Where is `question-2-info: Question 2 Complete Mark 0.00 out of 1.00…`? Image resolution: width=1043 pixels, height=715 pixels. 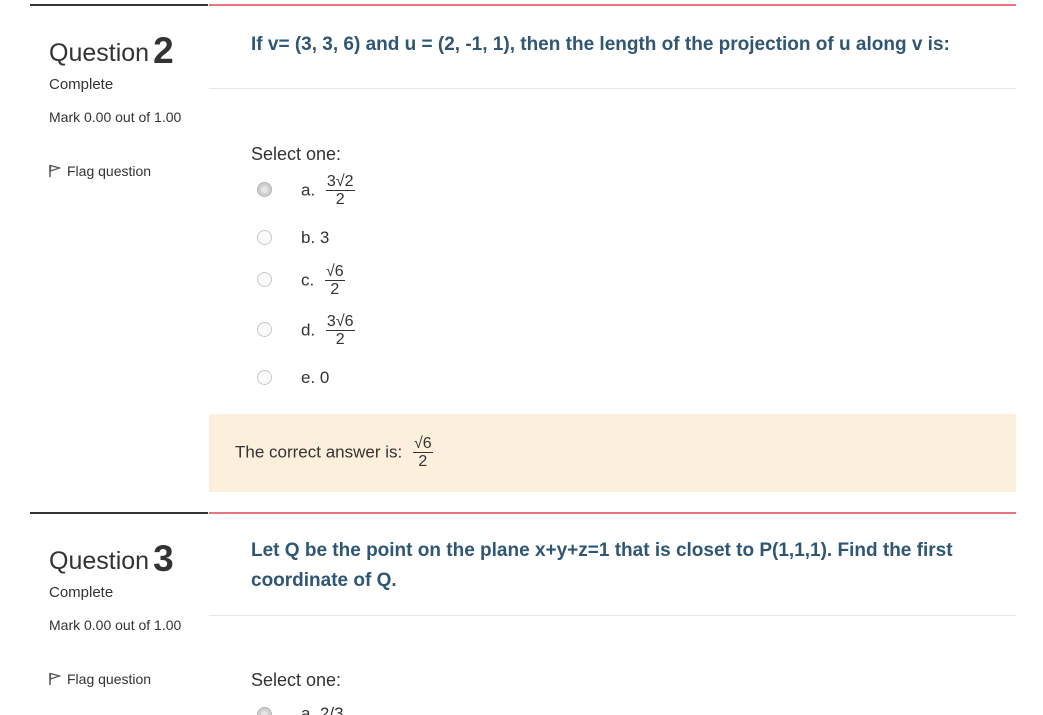
question-2-info: Question 2 Complete Mark 0.00 out of 1.00… is located at coordinates (119, 125).